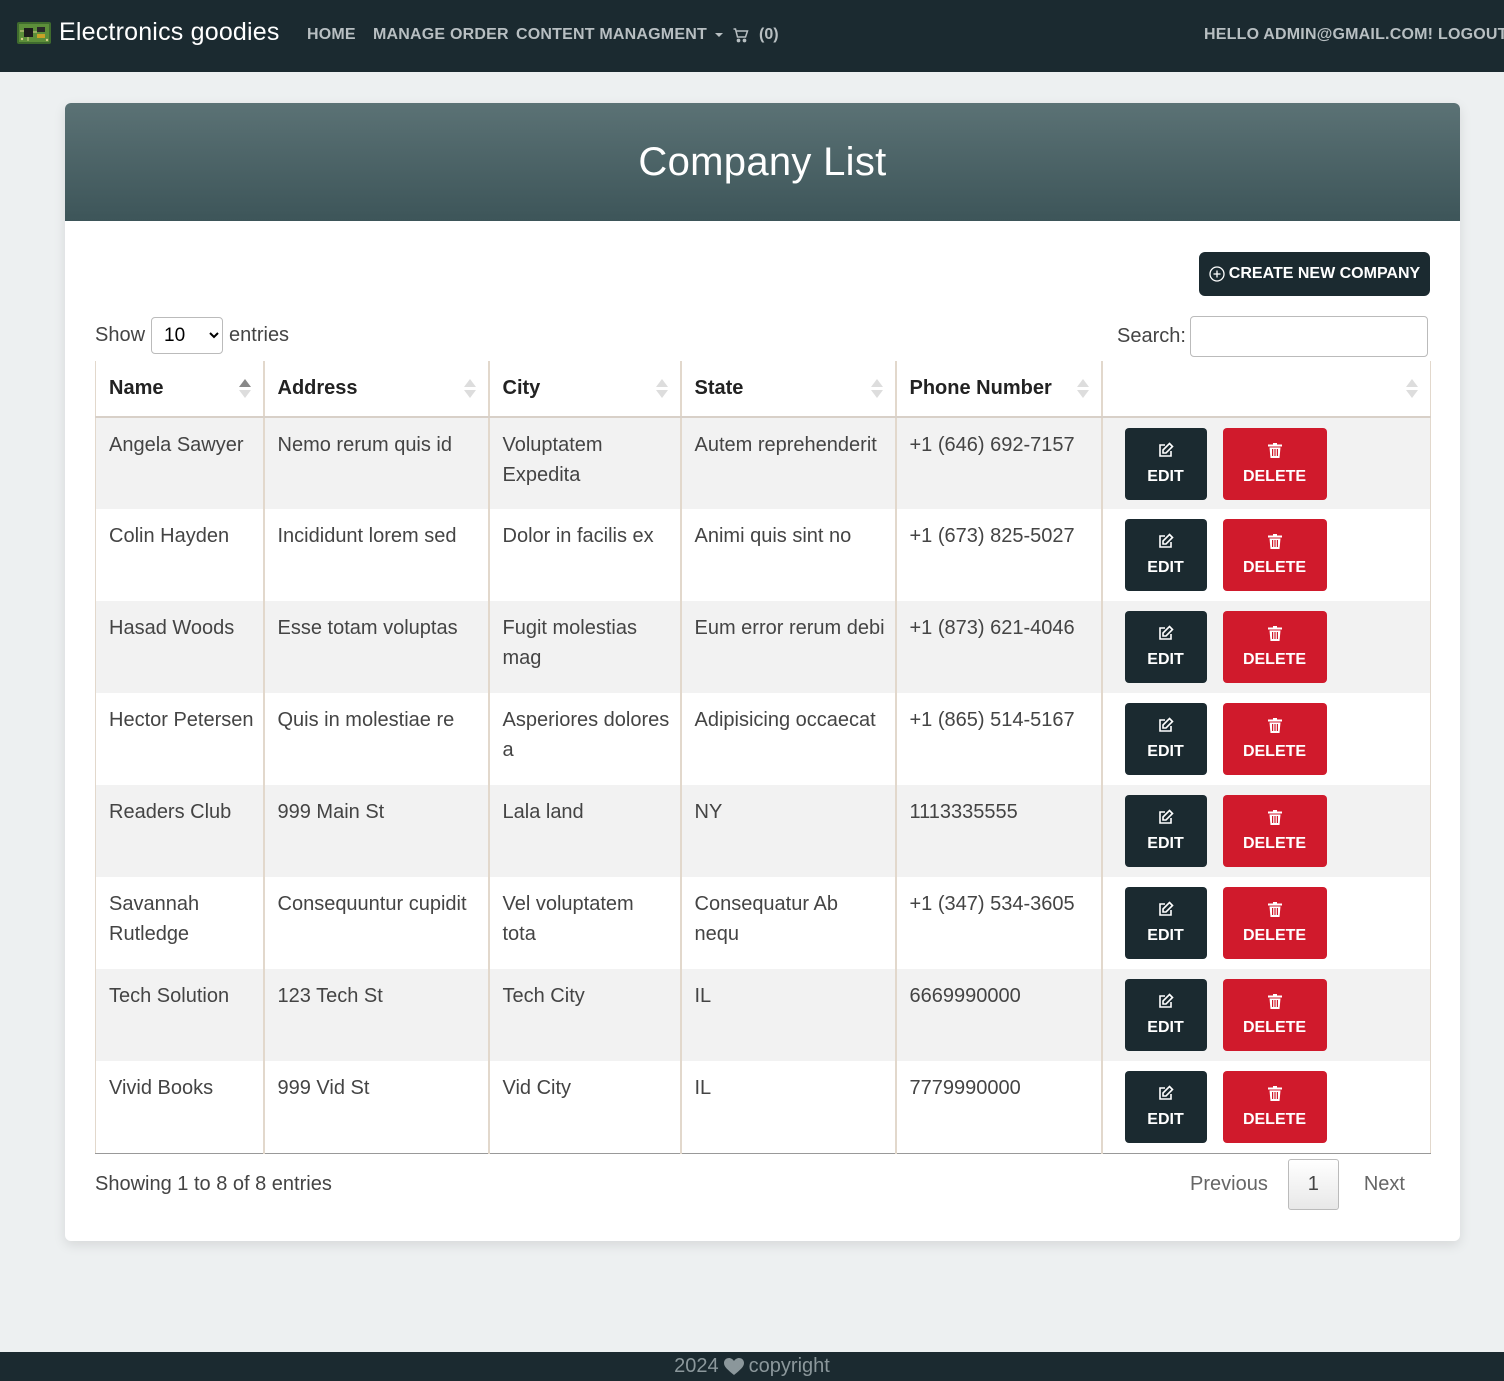 The image size is (1504, 1381). I want to click on brand-link: Electronics goodies, so click(148, 32).